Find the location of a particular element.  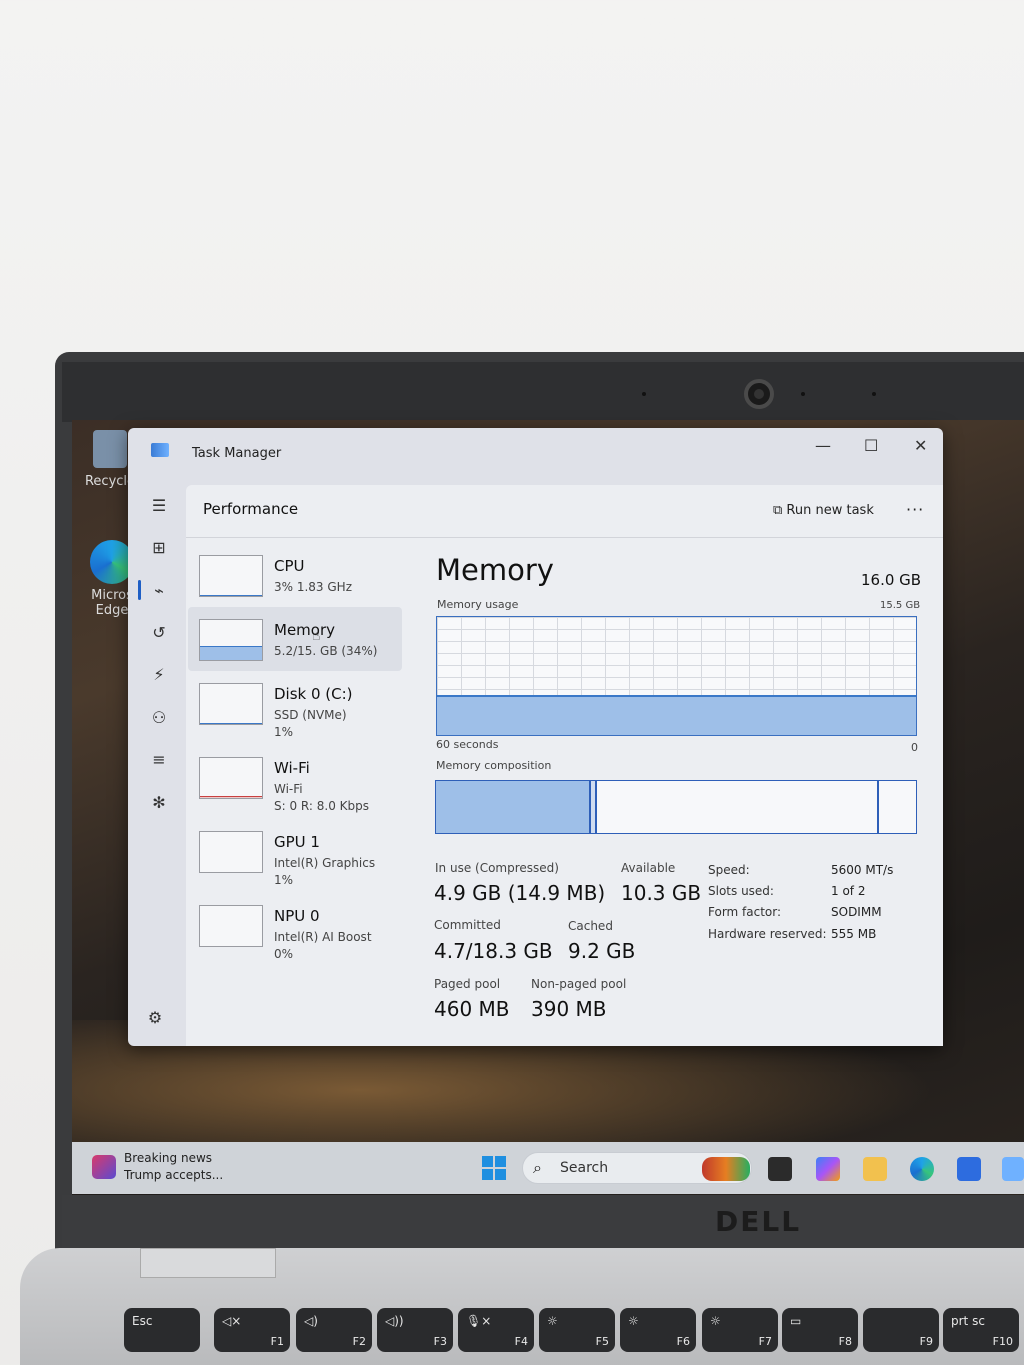

run-new-task-button: ⧉ Run new task is located at coordinates (823, 510).